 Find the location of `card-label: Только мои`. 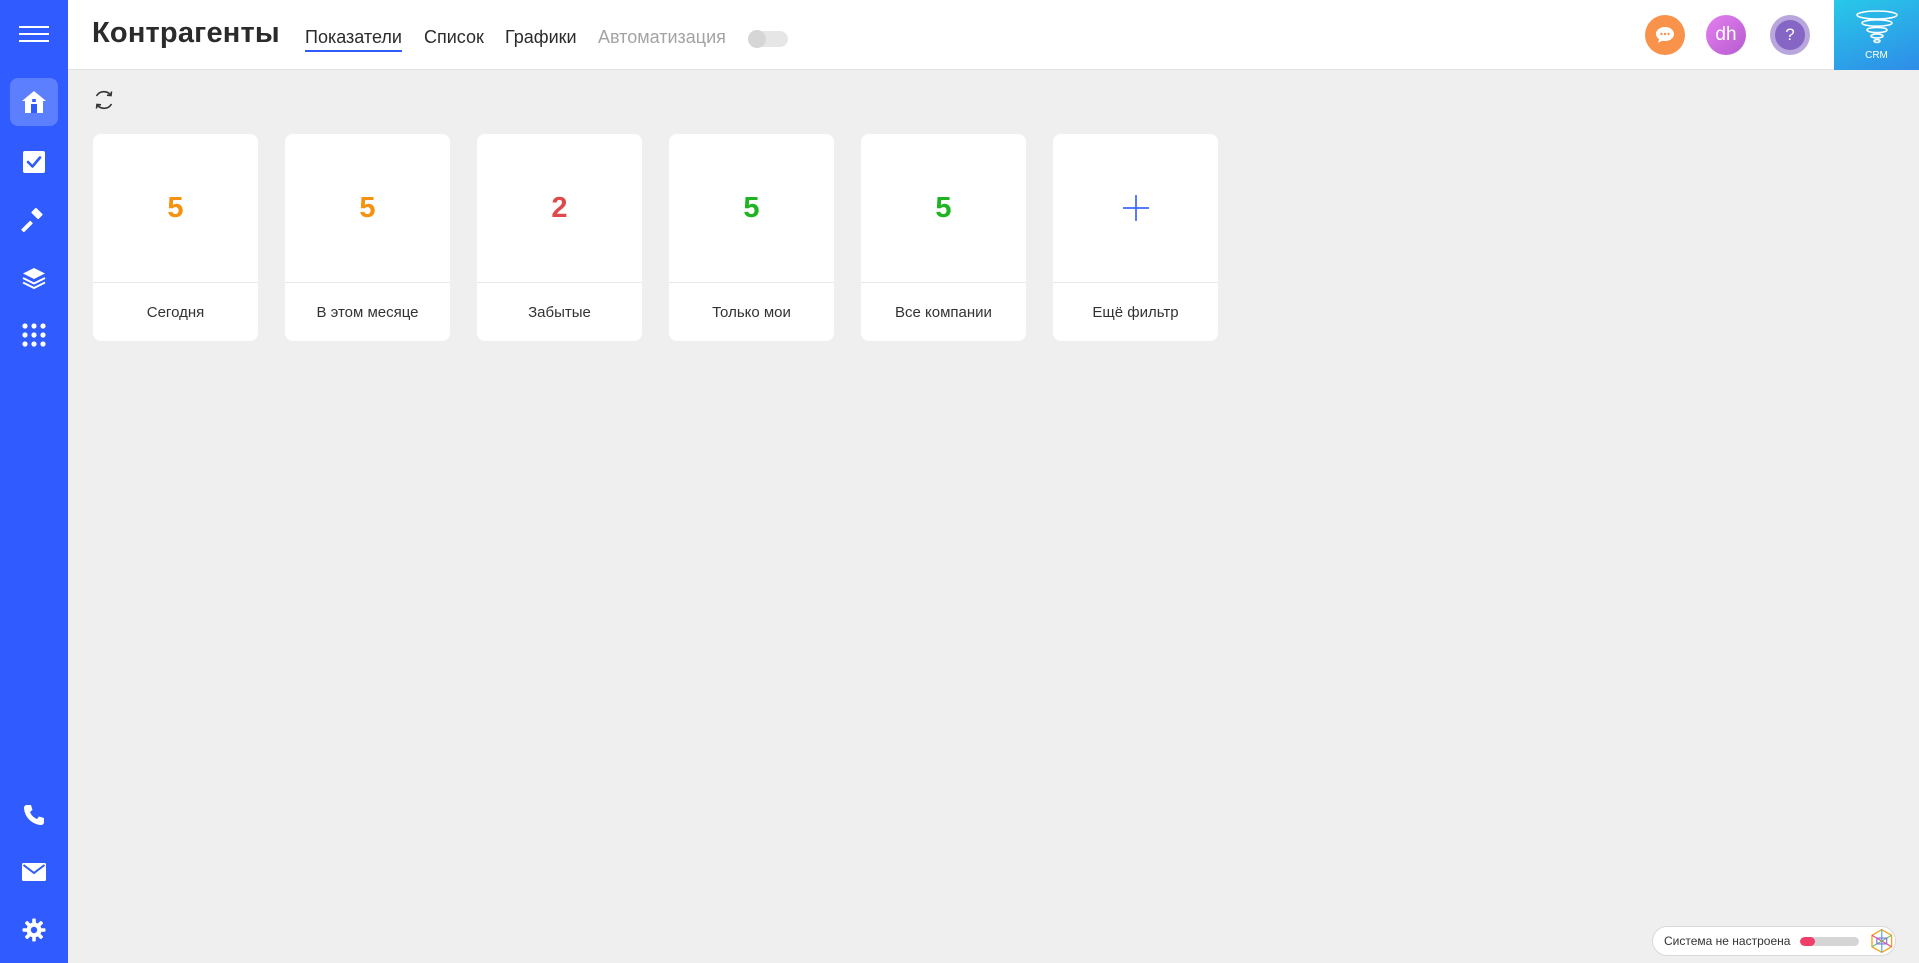

card-label: Только мои is located at coordinates (751, 312).